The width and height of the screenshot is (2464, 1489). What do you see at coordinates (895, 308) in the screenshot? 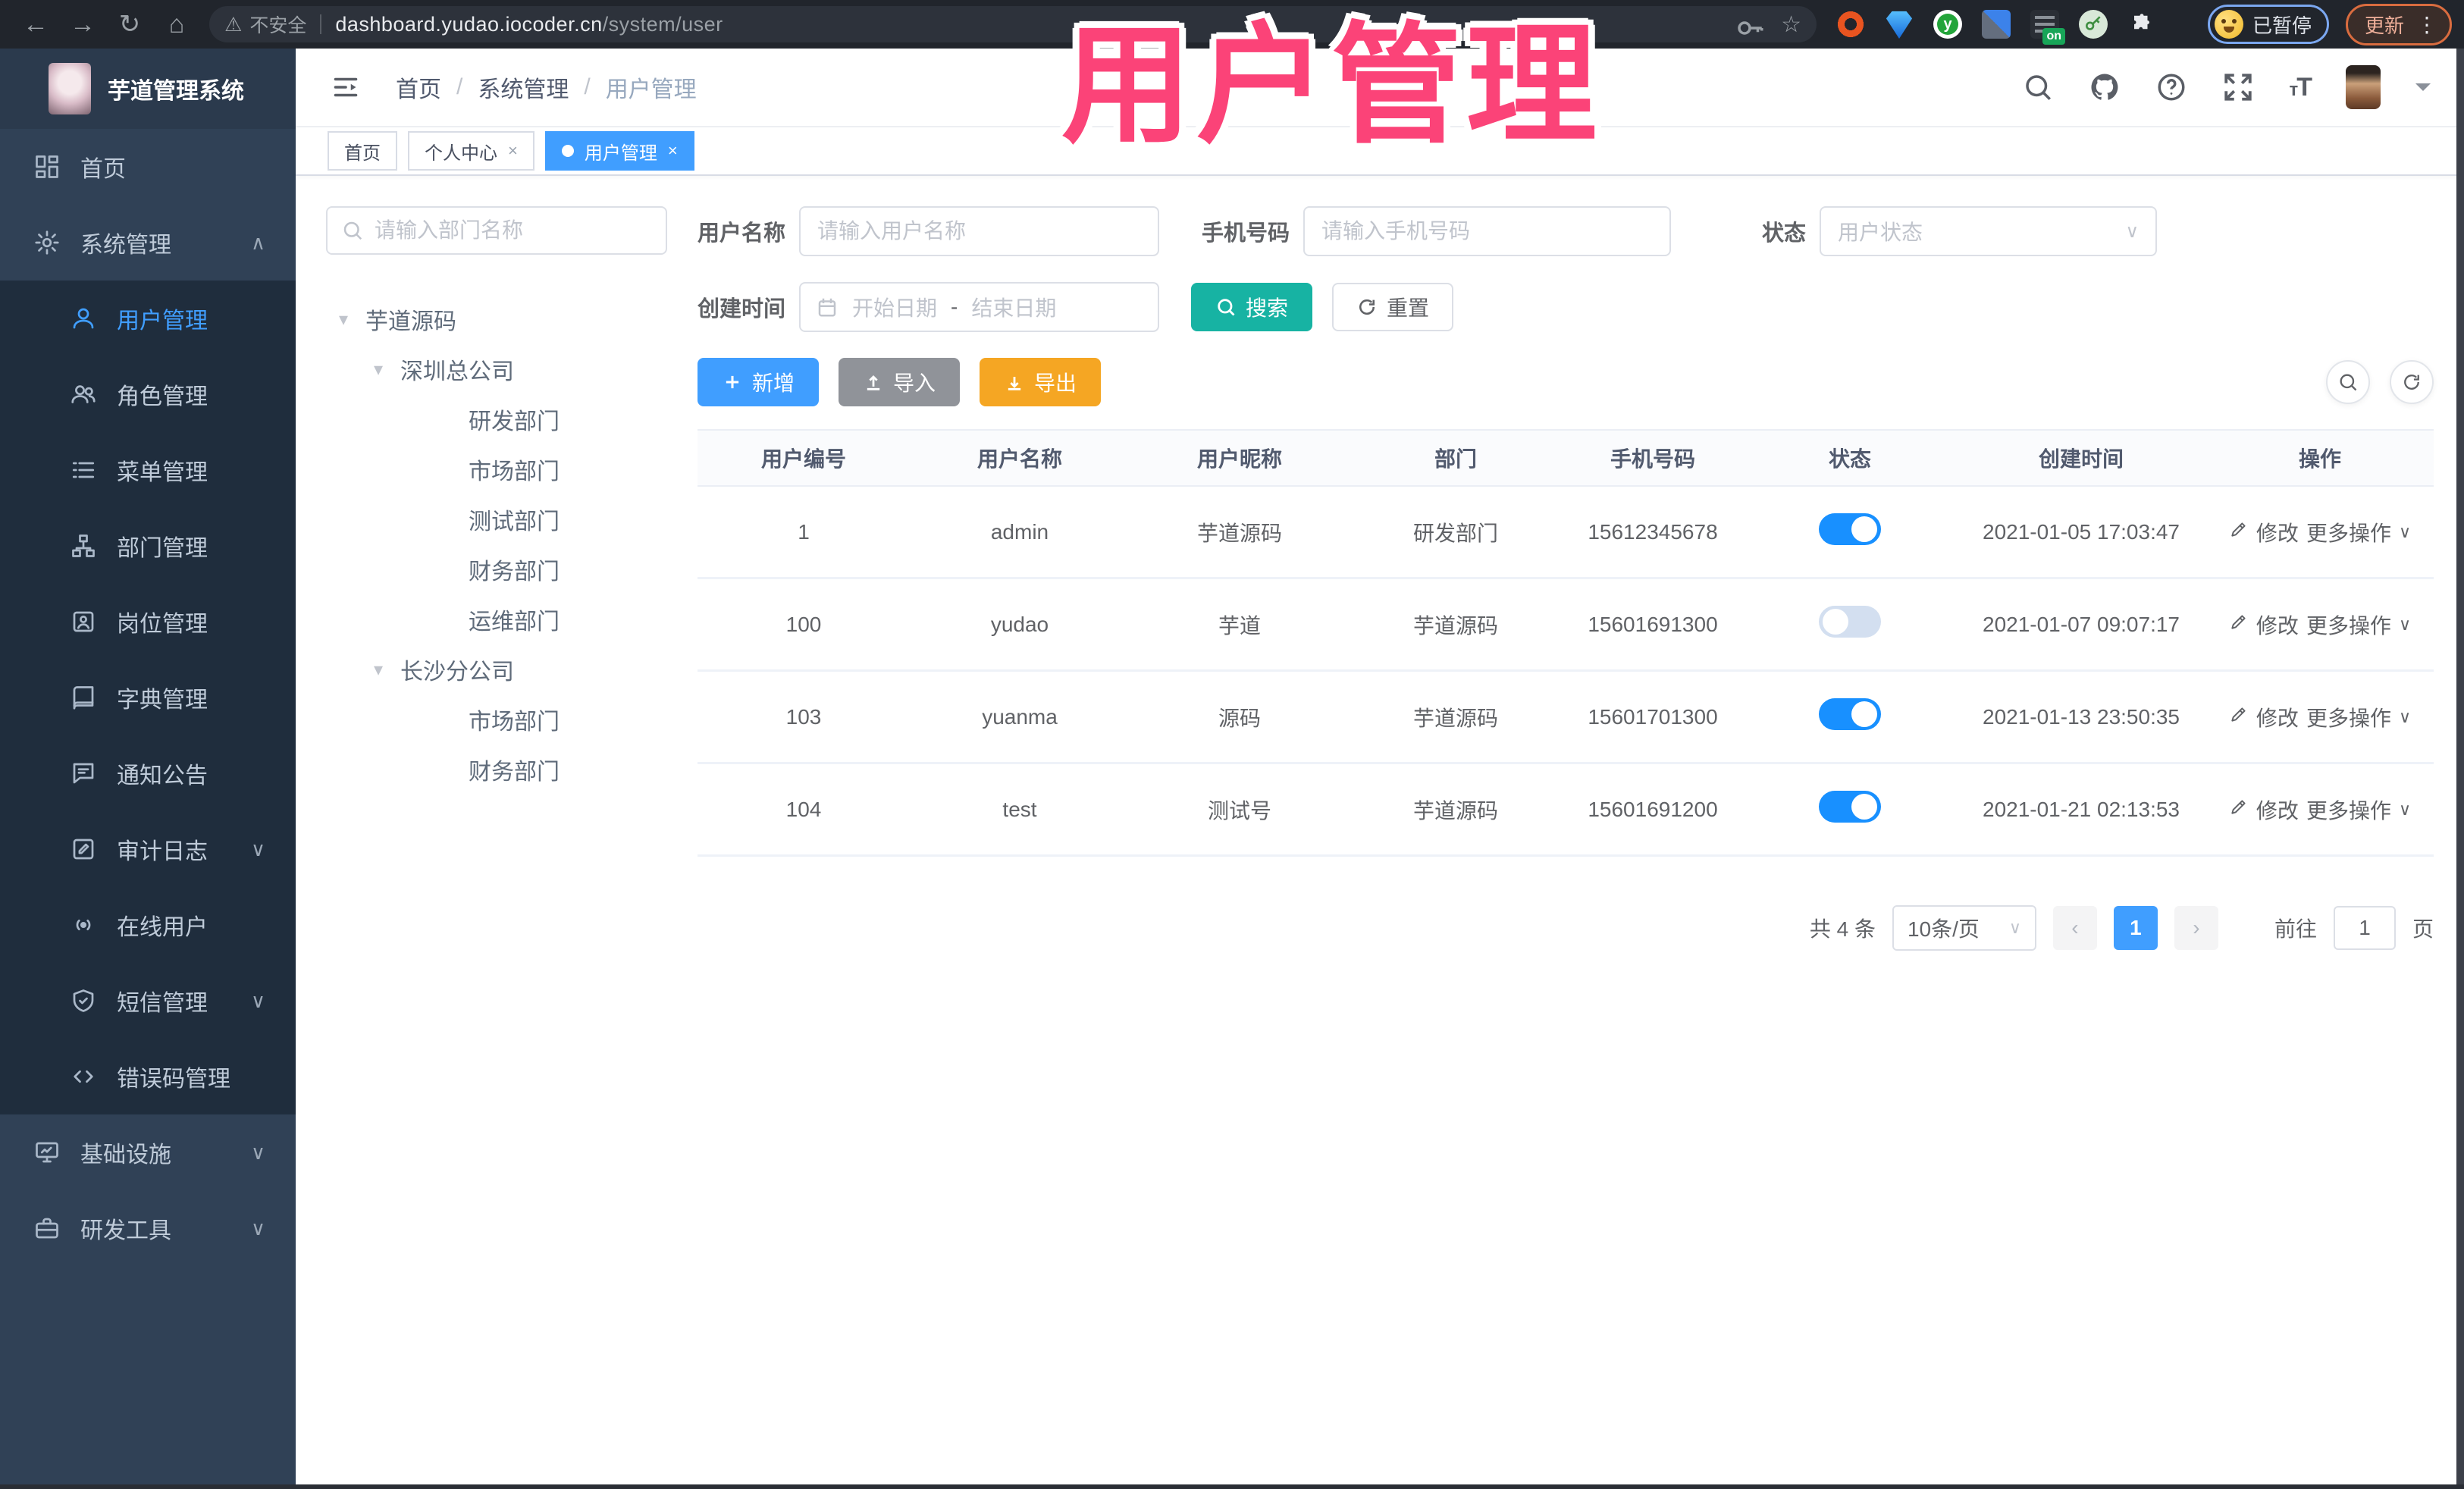
I see `date-start-placeholder: 开始日期` at bounding box center [895, 308].